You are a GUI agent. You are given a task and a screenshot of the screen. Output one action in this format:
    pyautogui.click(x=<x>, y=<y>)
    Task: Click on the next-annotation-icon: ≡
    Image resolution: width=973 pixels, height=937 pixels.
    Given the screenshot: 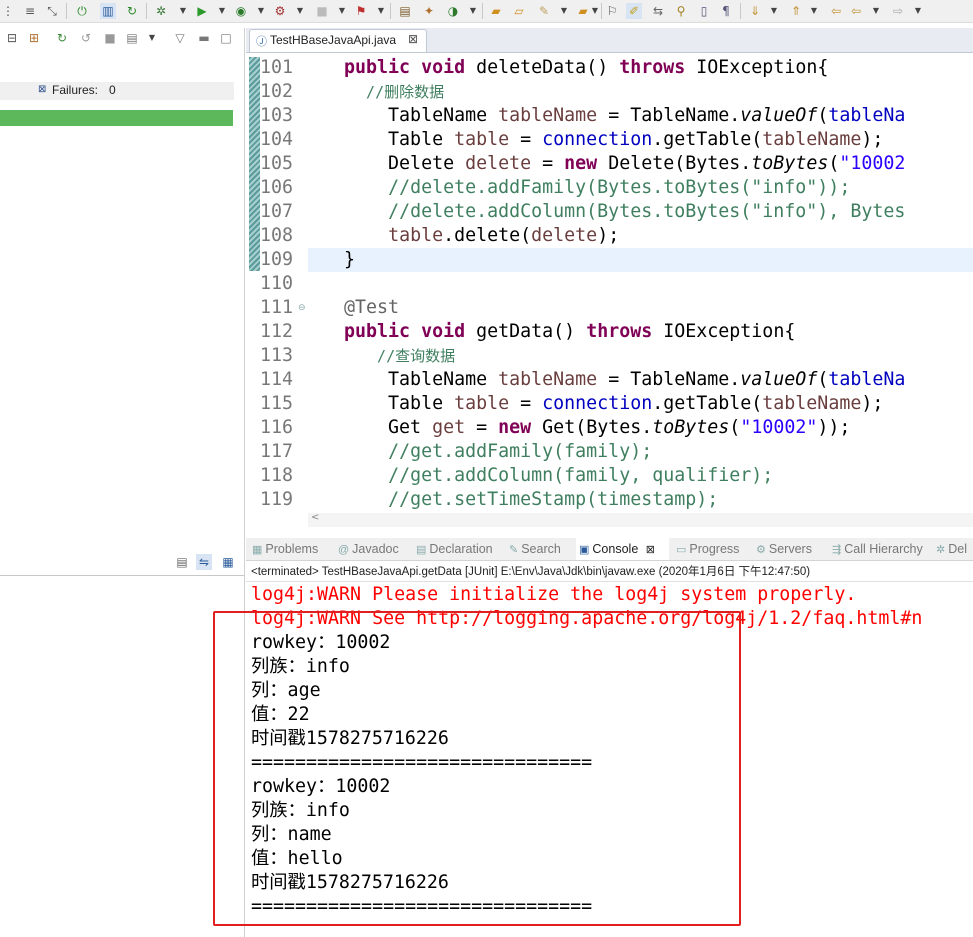 What is the action you would take?
    pyautogui.click(x=30, y=11)
    